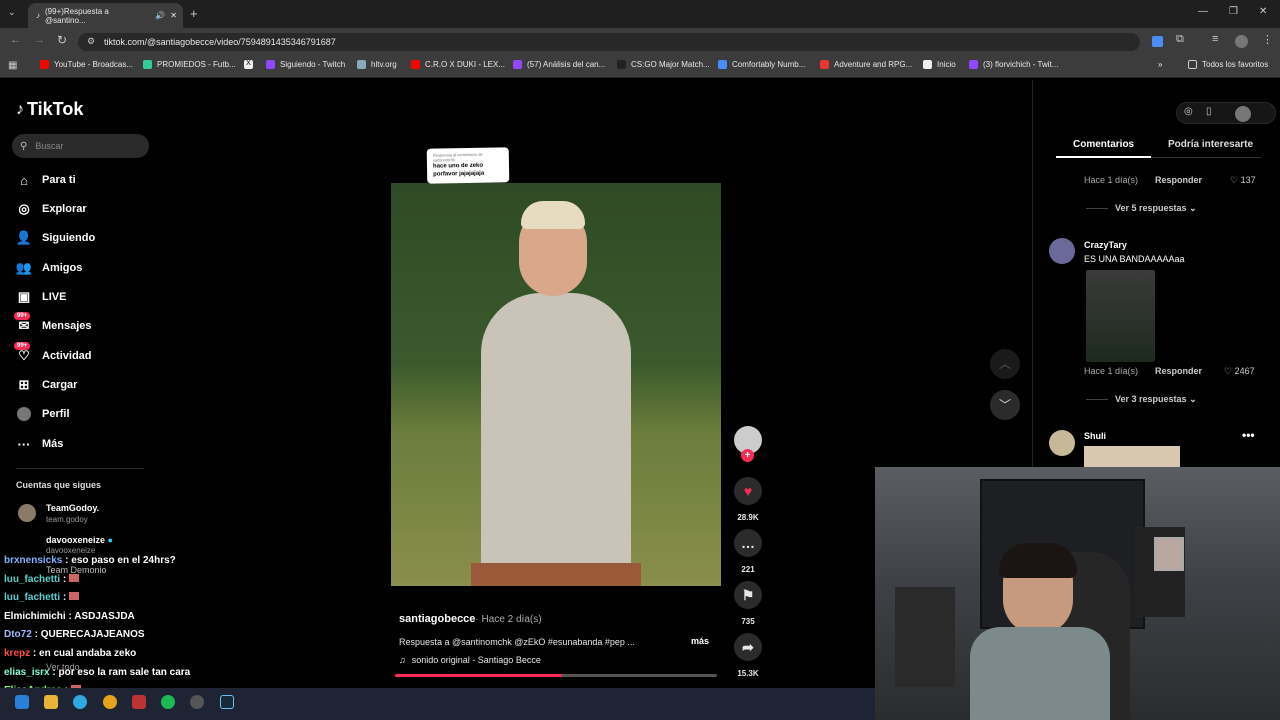  I want to click on nav-siguiendo: 👤 Siguiendo, so click(55, 238).